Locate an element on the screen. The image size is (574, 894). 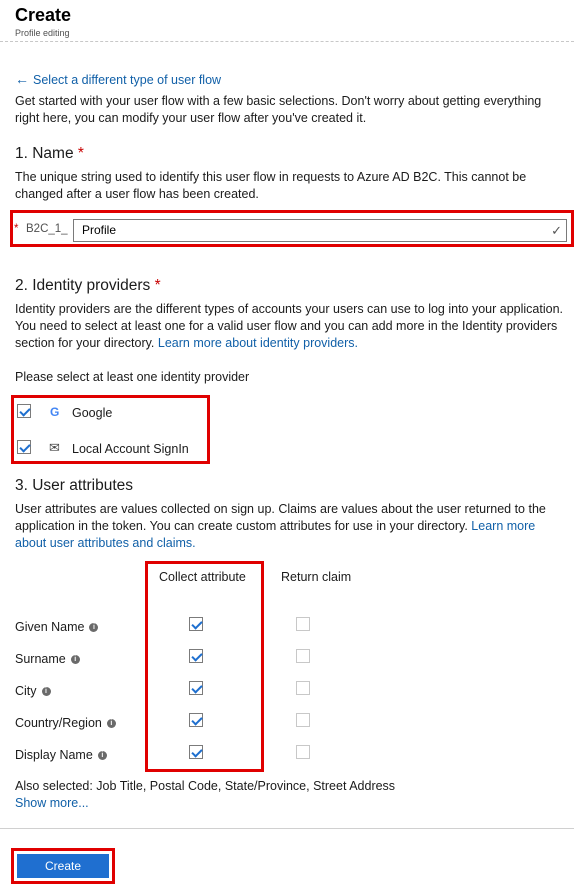
display-name-collect-checkbox is located at coordinates (196, 752).